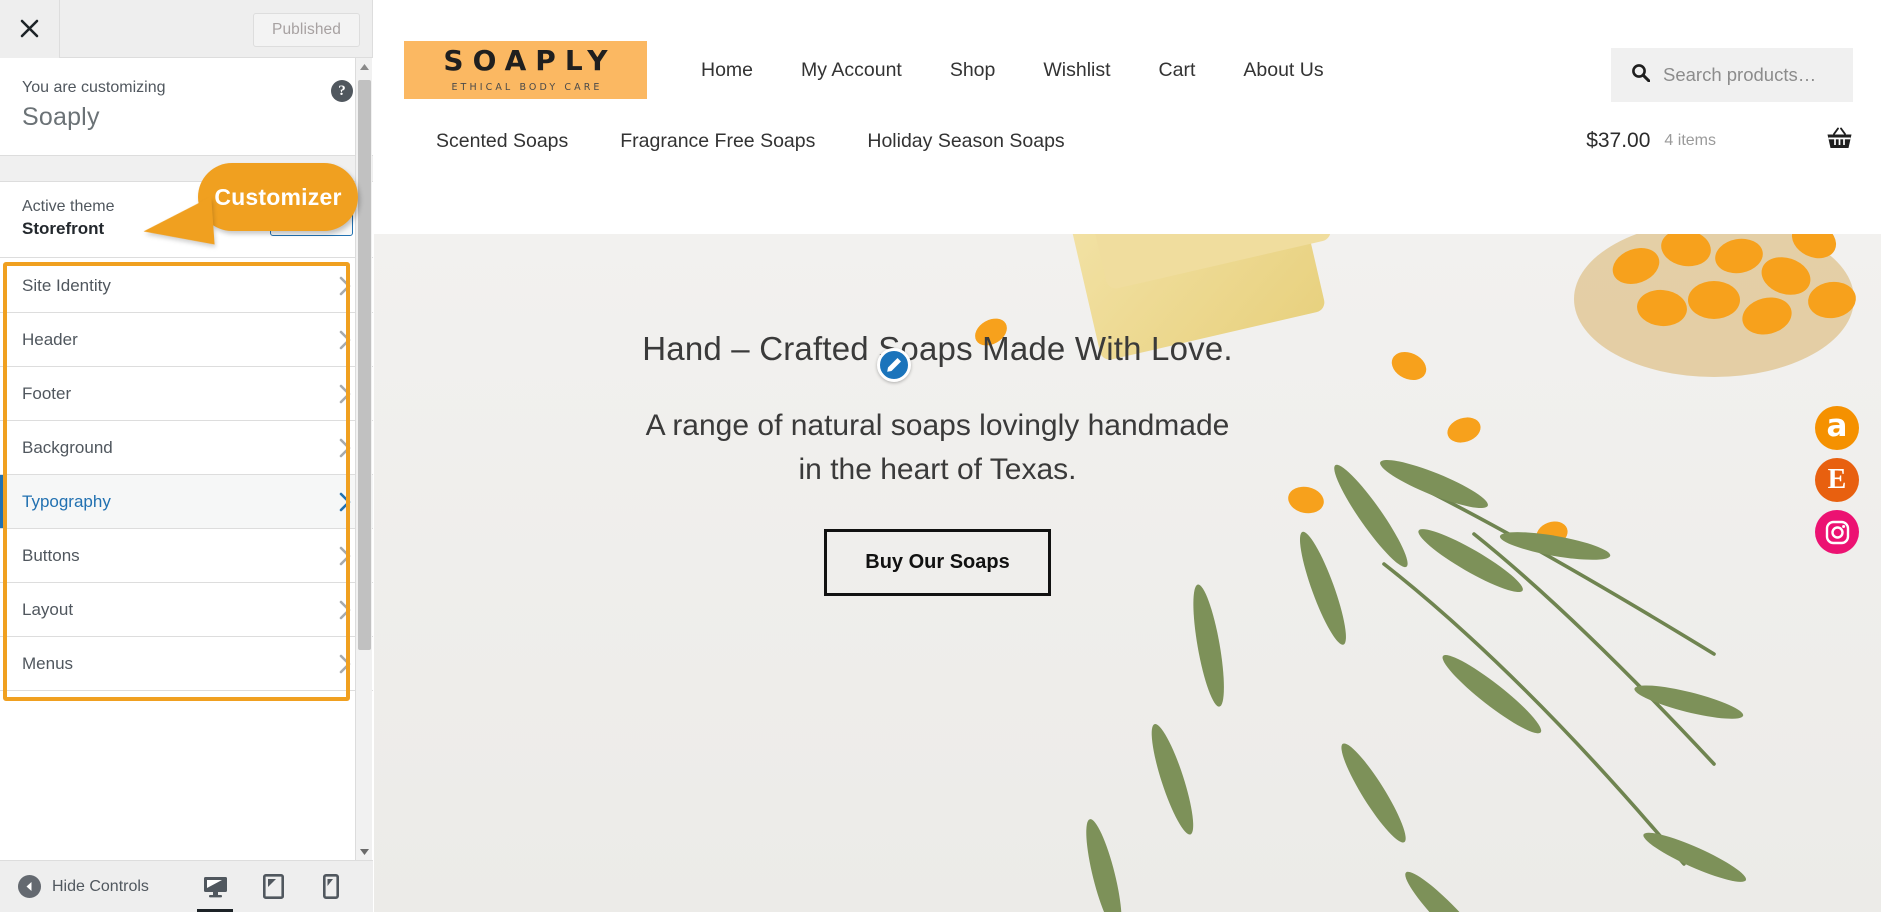 Image resolution: width=1881 pixels, height=912 pixels. Describe the element at coordinates (29, 886) in the screenshot. I see `collapse-arrow-icon` at that location.